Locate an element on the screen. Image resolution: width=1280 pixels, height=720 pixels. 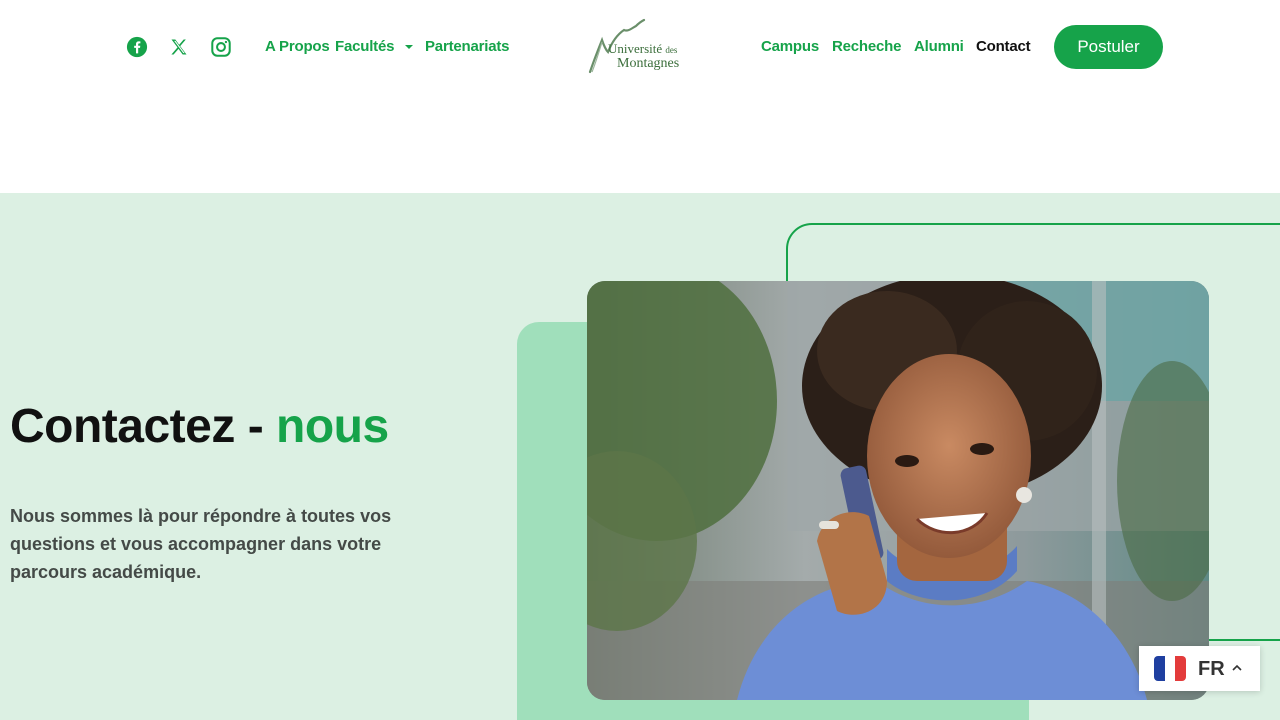
instagram-icon is located at coordinates (221, 47).